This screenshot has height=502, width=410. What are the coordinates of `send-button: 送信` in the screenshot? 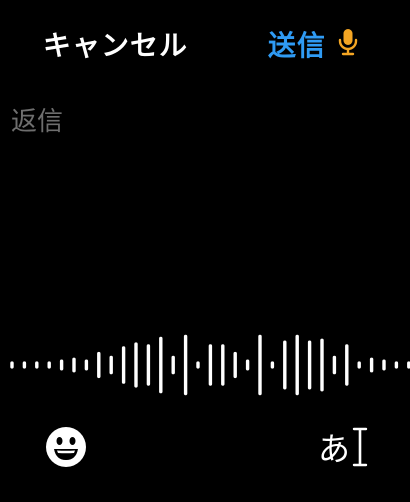 It's located at (297, 44).